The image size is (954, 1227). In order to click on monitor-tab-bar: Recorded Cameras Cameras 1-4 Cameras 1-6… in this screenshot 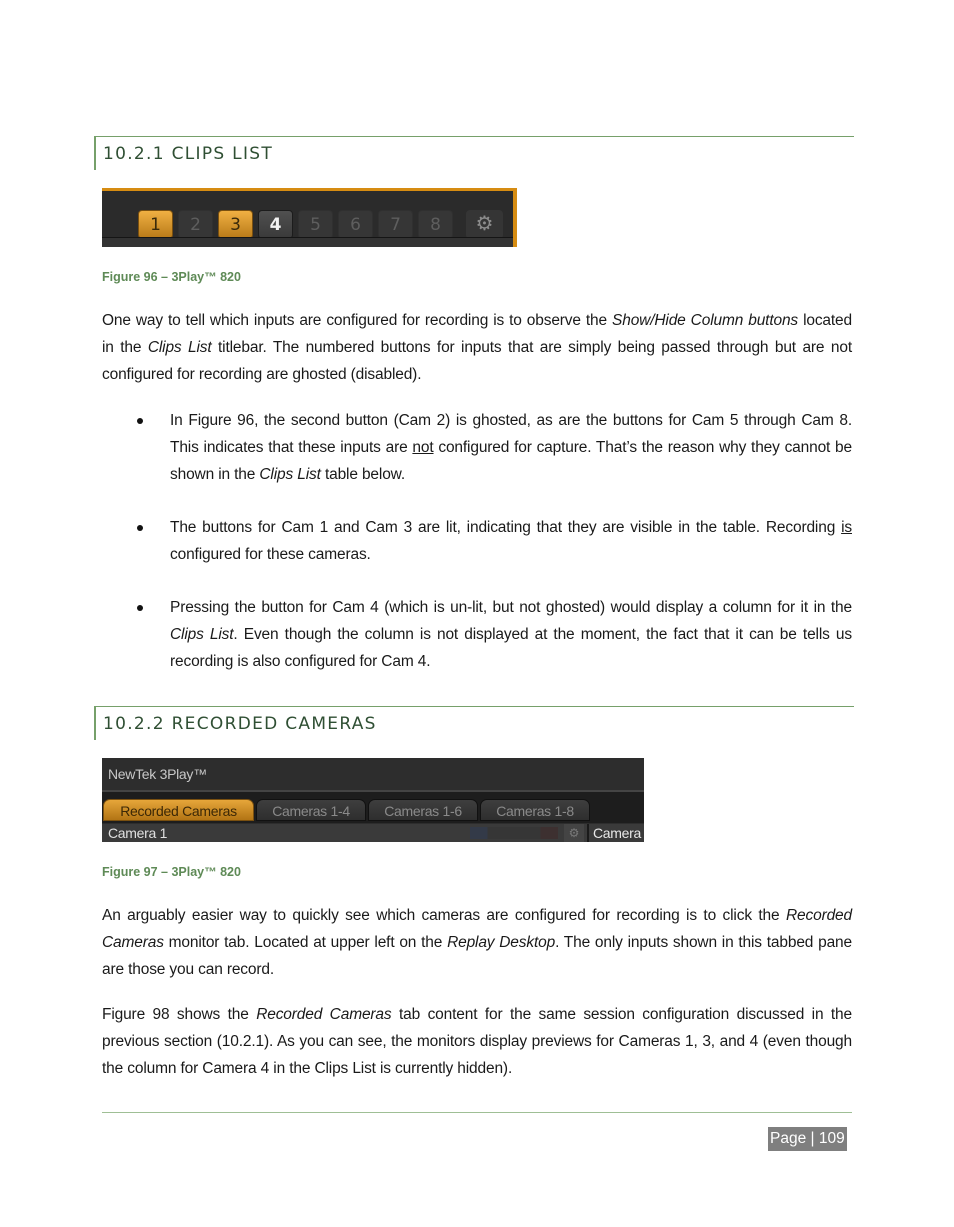, I will do `click(373, 807)`.